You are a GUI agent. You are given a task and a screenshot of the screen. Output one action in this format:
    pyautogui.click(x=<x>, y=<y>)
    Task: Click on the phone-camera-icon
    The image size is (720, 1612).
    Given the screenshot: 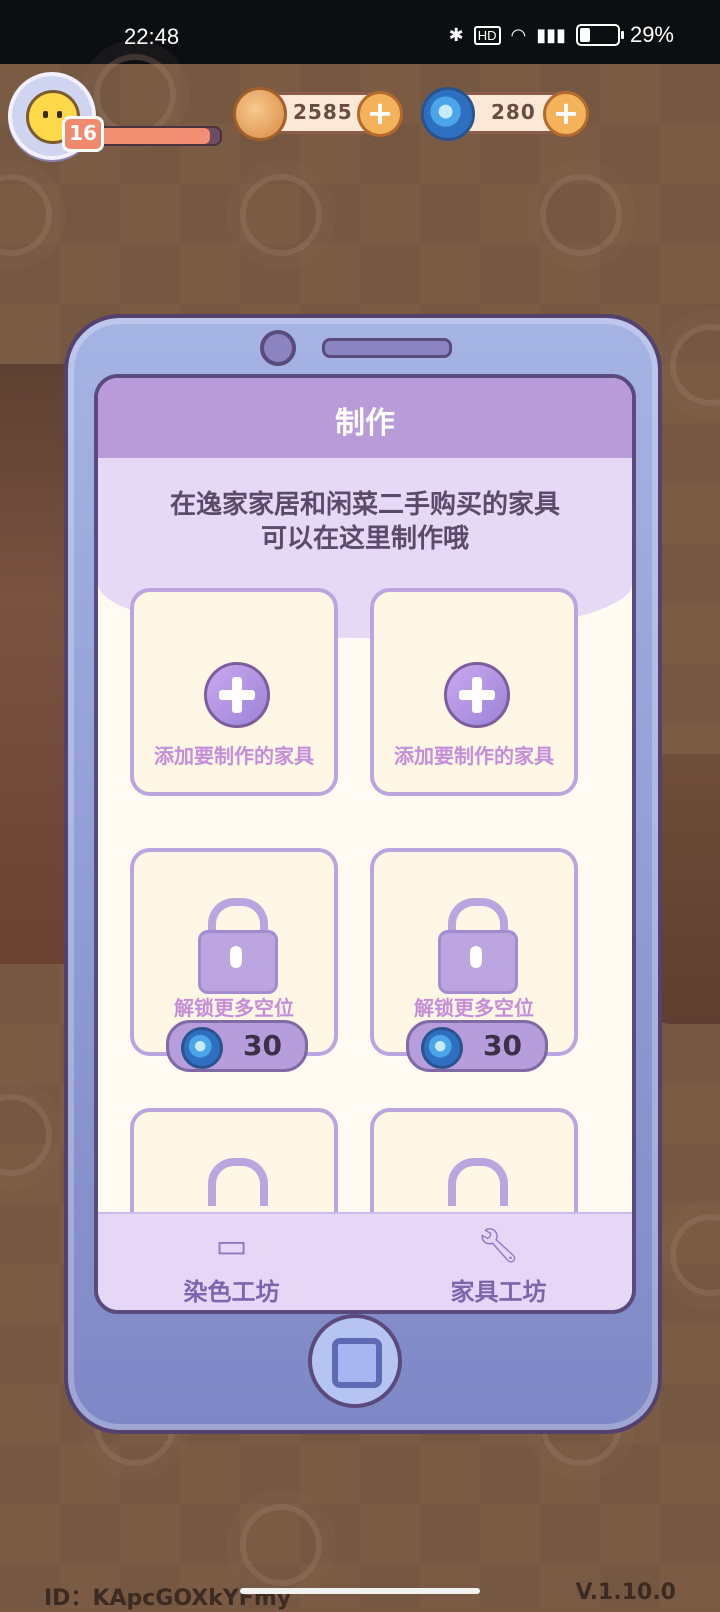 What is the action you would take?
    pyautogui.click(x=278, y=348)
    